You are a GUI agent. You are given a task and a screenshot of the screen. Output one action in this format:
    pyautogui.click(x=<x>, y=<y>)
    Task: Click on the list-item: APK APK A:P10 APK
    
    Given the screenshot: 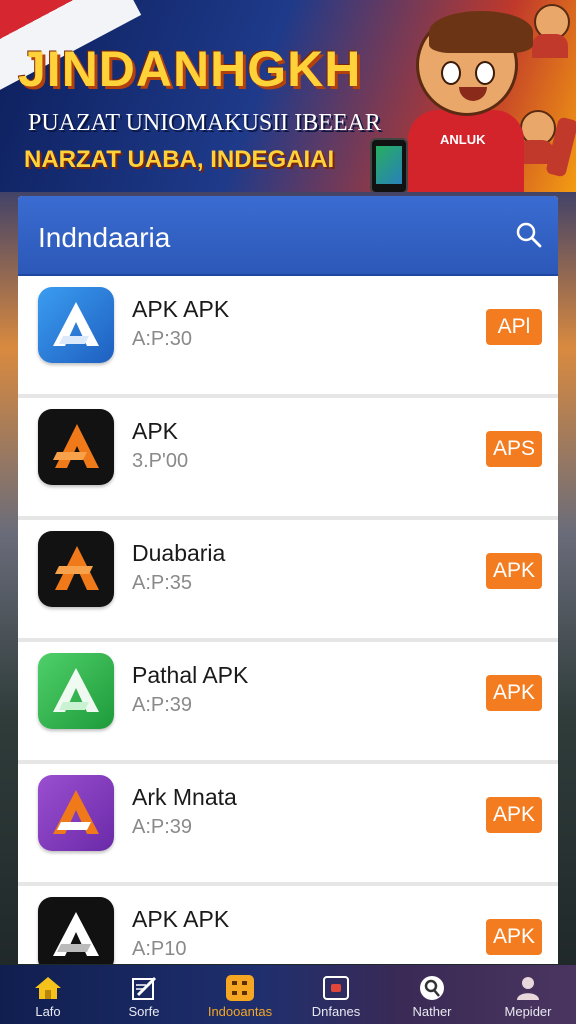 What is the action you would take?
    pyautogui.click(x=288, y=925)
    